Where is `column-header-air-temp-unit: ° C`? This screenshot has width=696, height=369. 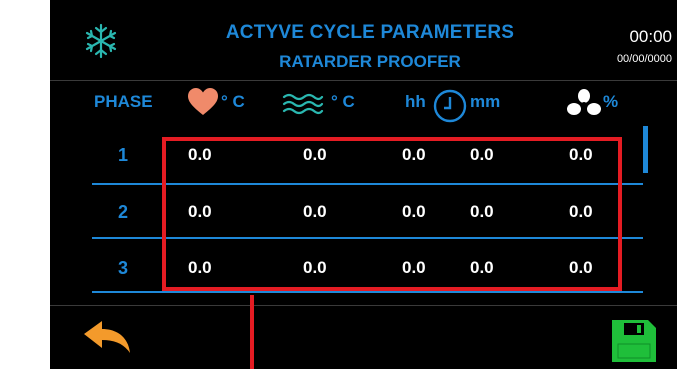
column-header-air-temp-unit: ° C is located at coordinates (343, 101).